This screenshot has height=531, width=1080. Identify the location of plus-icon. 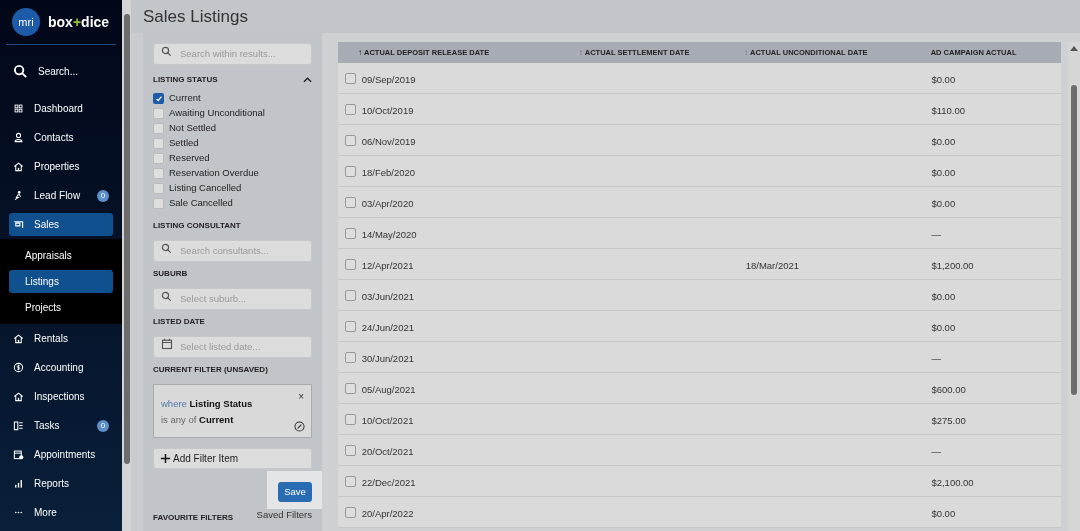
(165, 458).